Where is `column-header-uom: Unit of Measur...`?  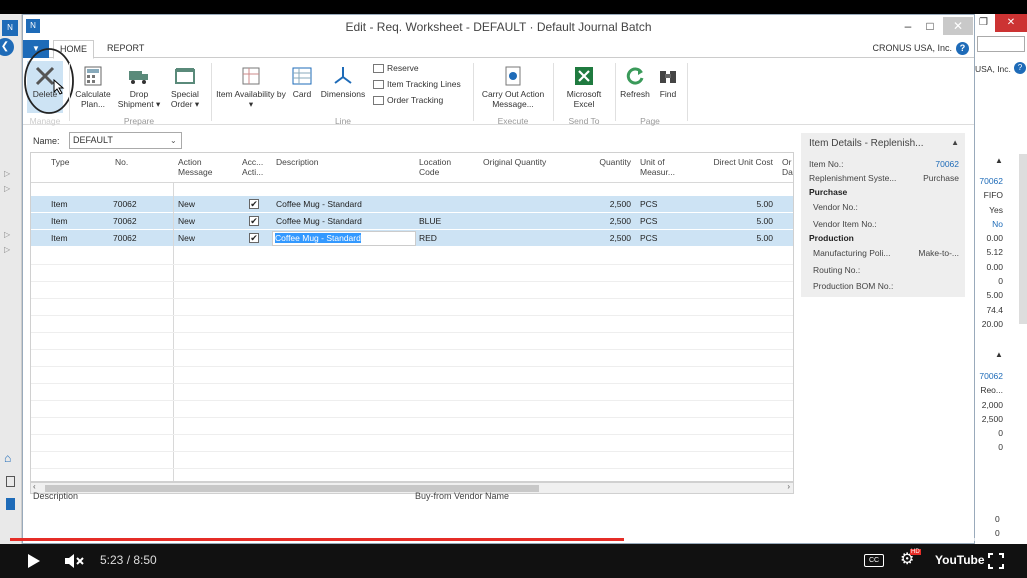
column-header-uom: Unit of Measur... is located at coordinates (664, 167).